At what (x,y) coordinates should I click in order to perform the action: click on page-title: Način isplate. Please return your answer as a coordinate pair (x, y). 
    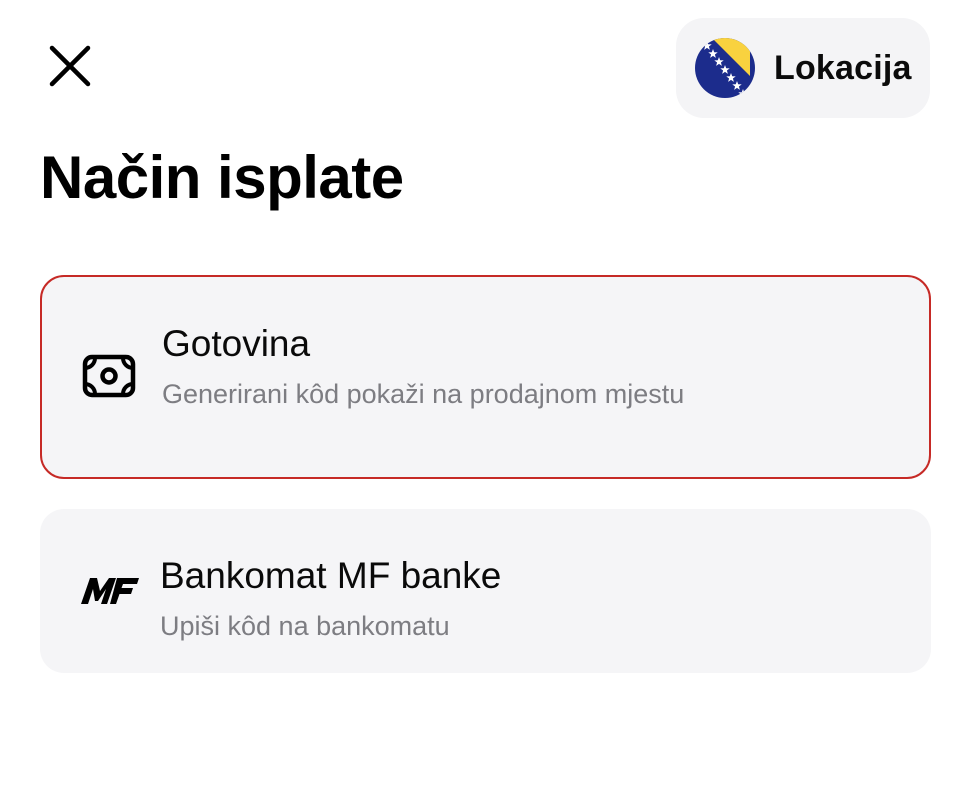
    Looking at the image, I should click on (222, 177).